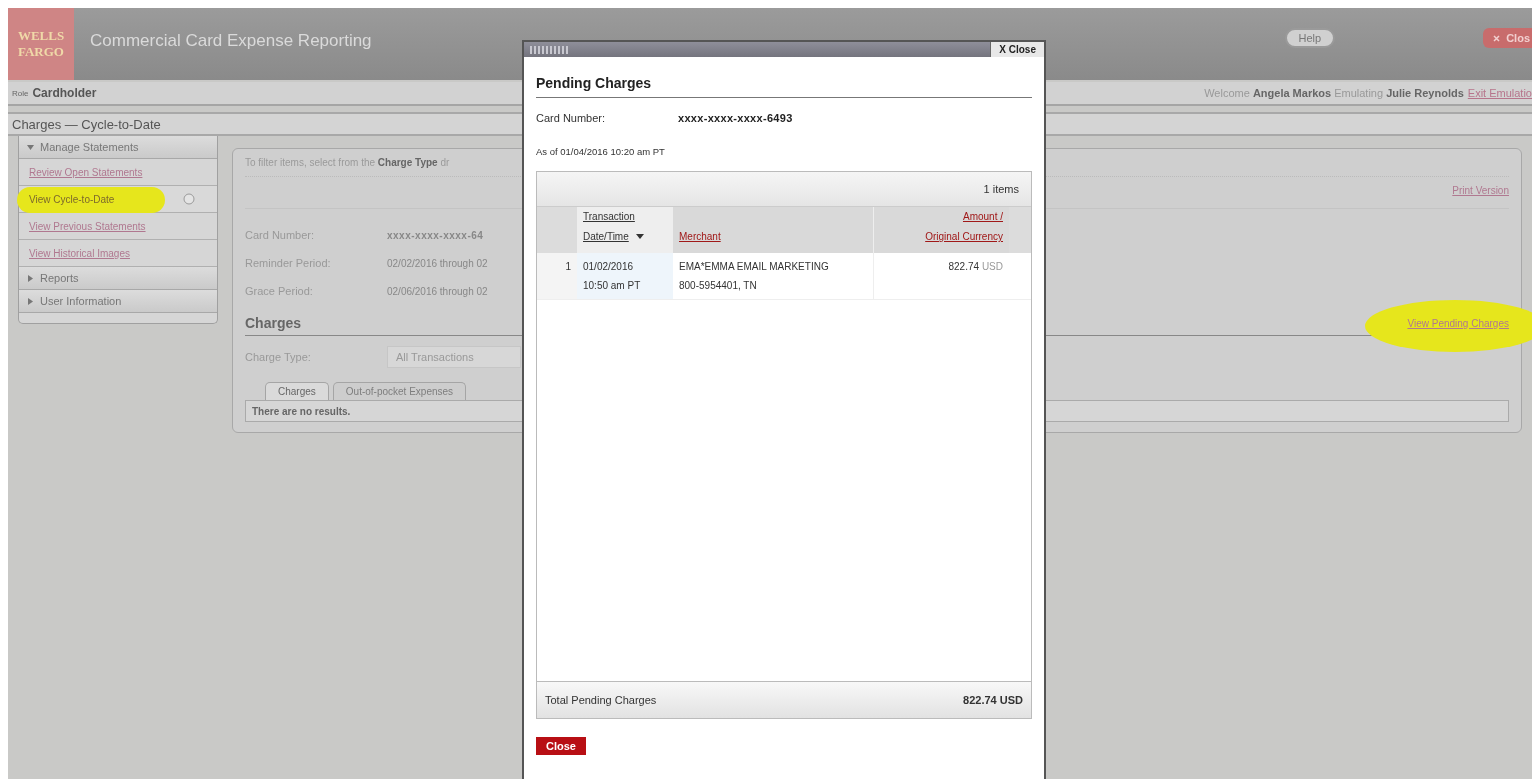  What do you see at coordinates (1458, 323) in the screenshot?
I see `view-pending-charges-link: View Pending Charges` at bounding box center [1458, 323].